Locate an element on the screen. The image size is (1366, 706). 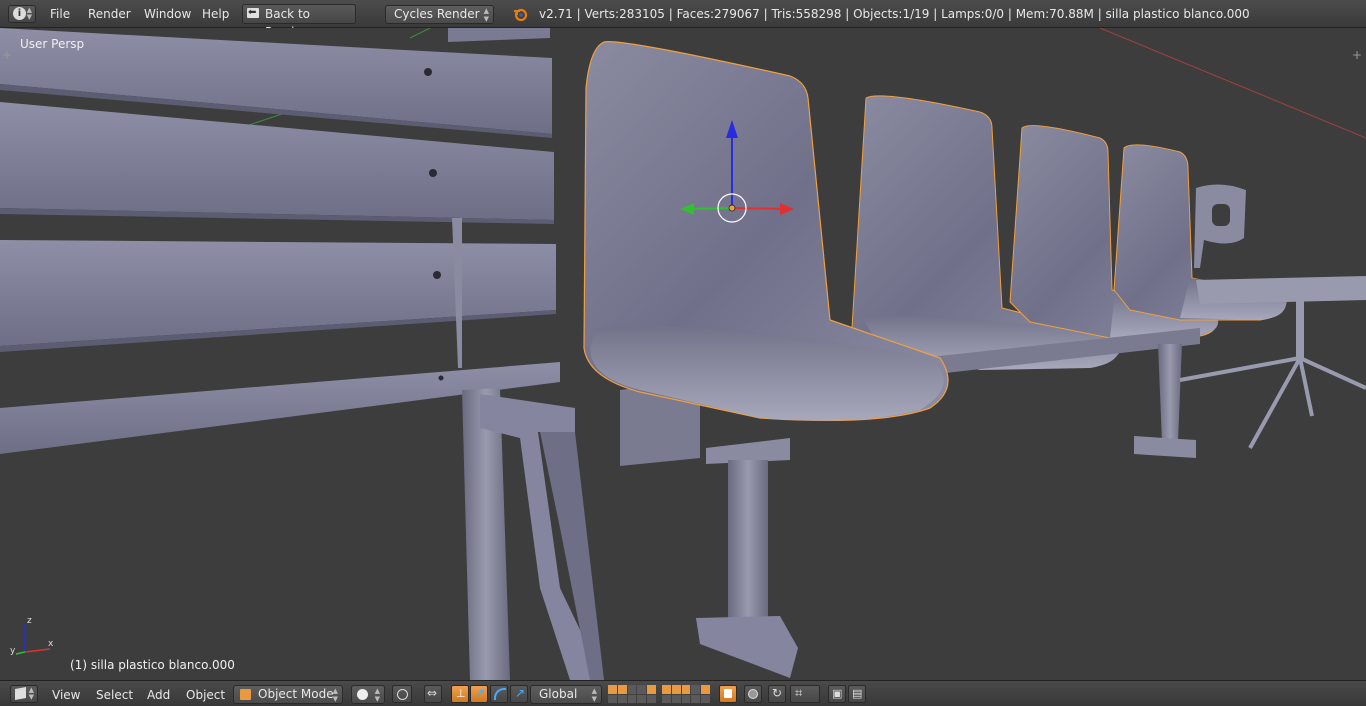
translate-manipulator-button: ⊥ is located at coordinates (460, 694).